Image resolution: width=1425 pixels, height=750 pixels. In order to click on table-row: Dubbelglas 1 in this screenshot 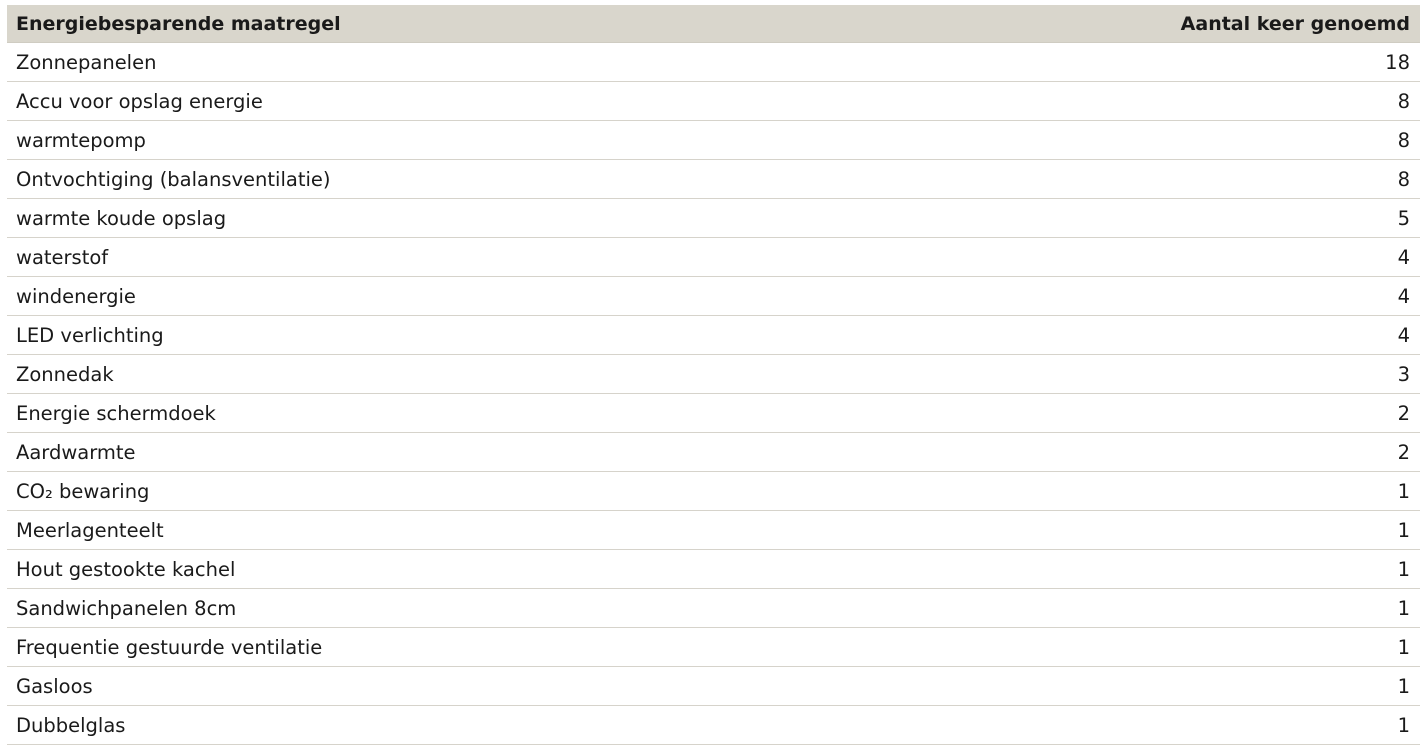, I will do `click(713, 725)`.